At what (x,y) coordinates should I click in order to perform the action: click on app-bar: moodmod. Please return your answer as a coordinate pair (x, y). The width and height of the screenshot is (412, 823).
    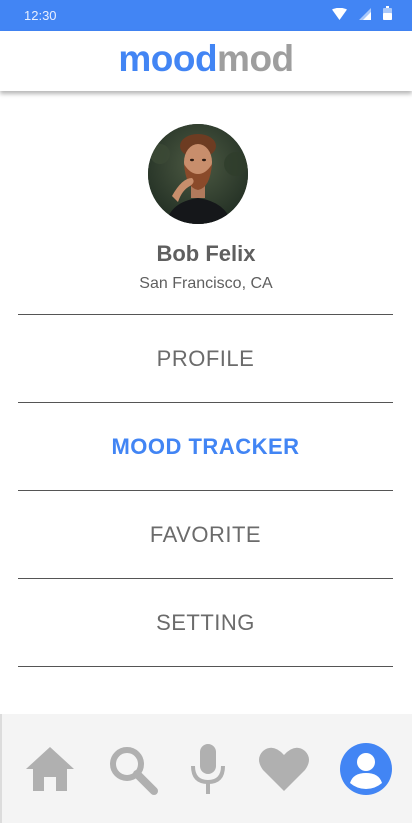
    Looking at the image, I should click on (206, 61).